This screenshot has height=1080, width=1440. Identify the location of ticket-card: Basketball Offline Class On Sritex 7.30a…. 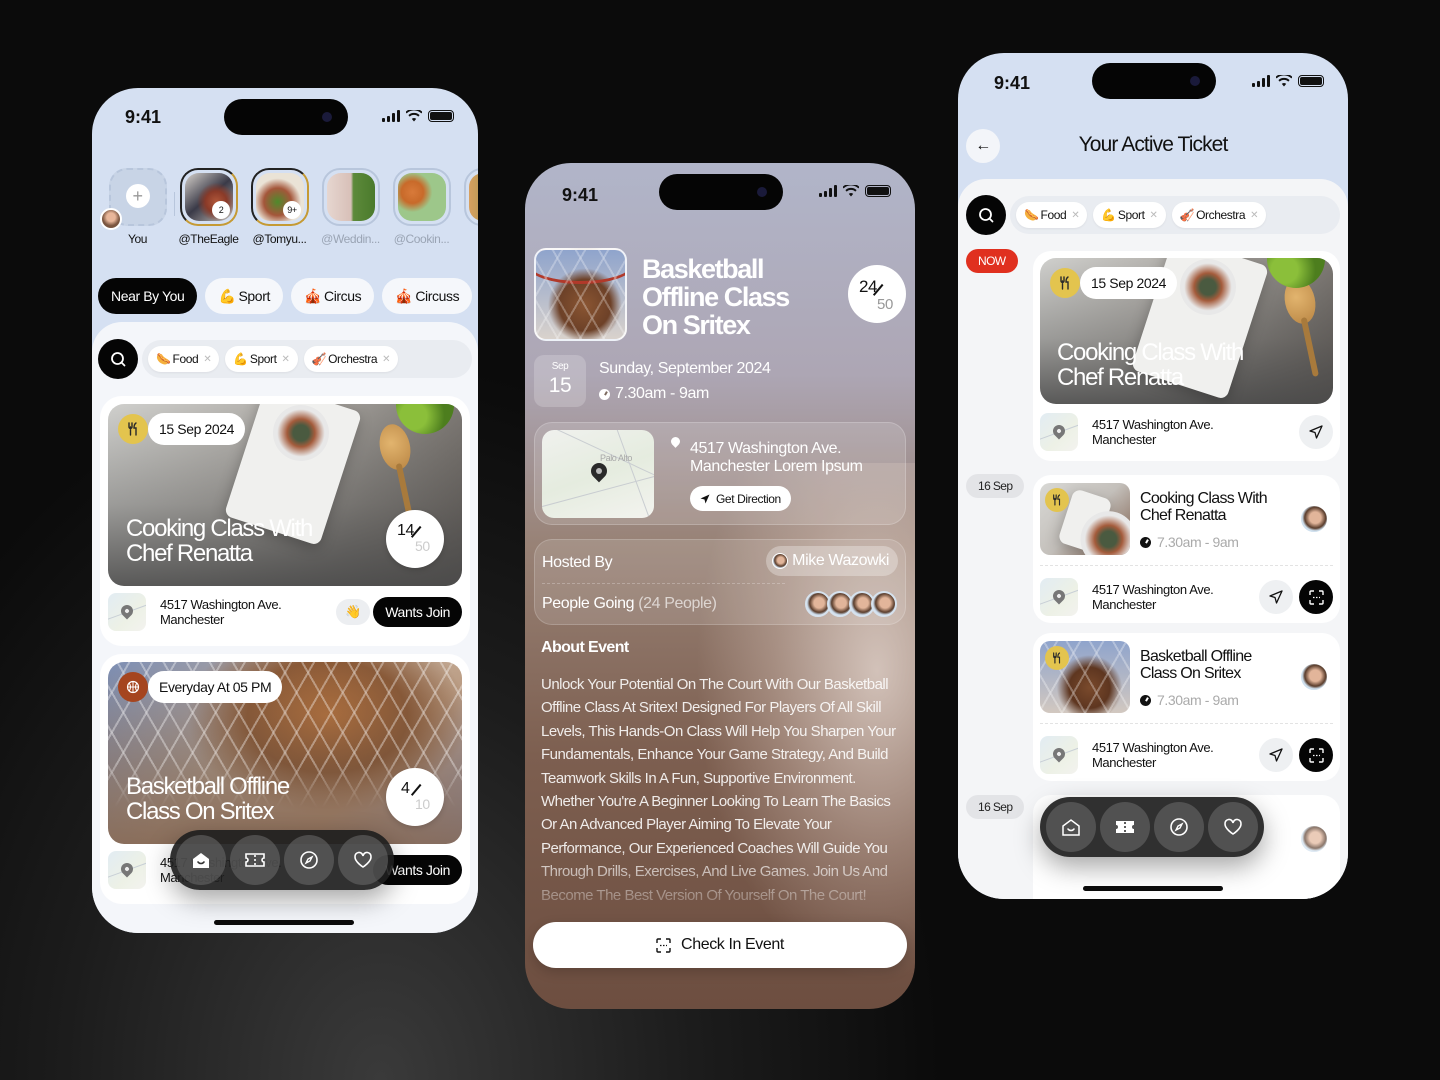
(1186, 707).